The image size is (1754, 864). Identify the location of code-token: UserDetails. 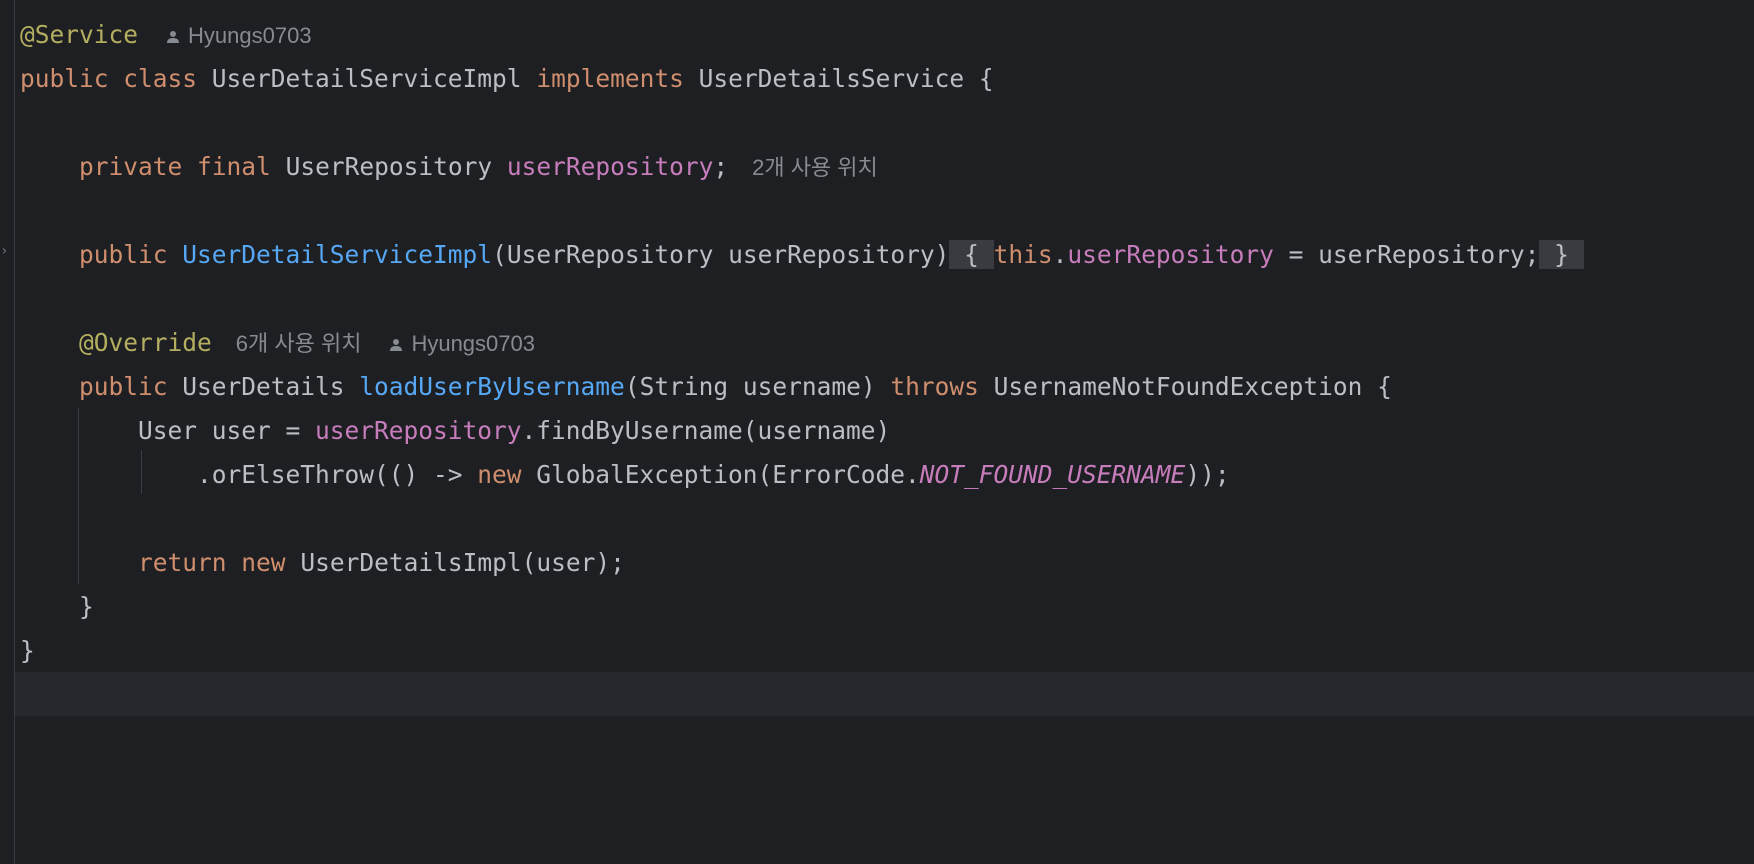
(263, 386).